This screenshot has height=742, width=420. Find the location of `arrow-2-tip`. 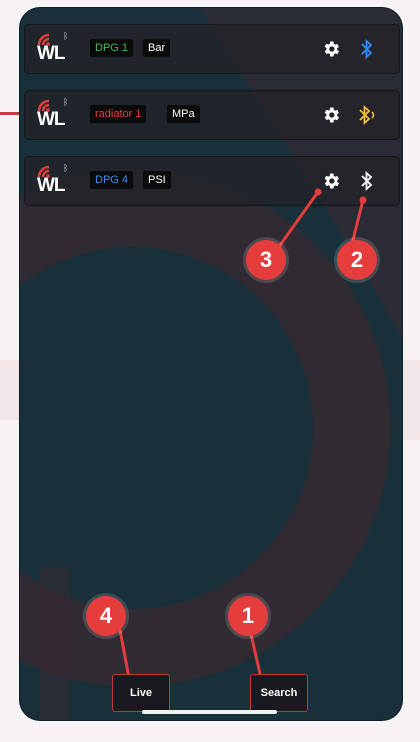

arrow-2-tip is located at coordinates (363, 200).